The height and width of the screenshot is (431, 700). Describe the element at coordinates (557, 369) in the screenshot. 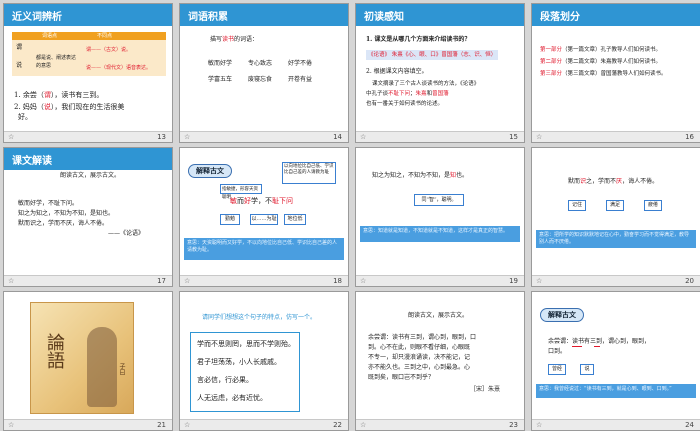

I see `gloss-box: 曾经` at that location.